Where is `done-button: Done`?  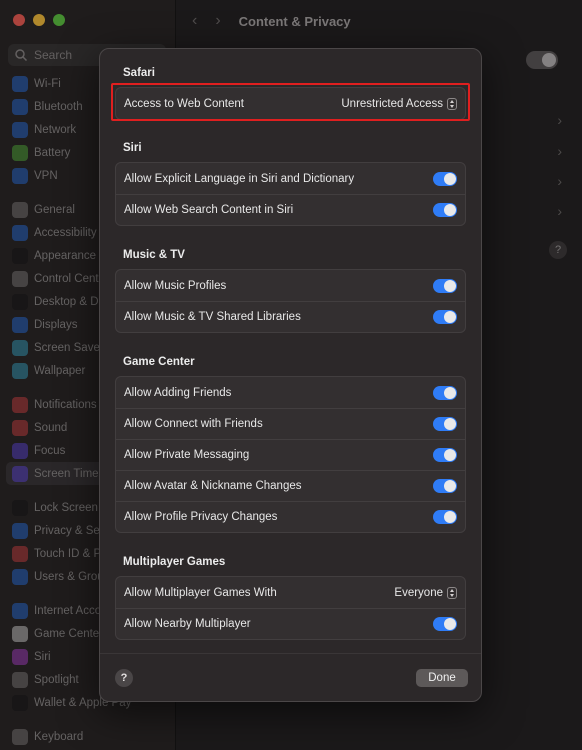 done-button: Done is located at coordinates (442, 678).